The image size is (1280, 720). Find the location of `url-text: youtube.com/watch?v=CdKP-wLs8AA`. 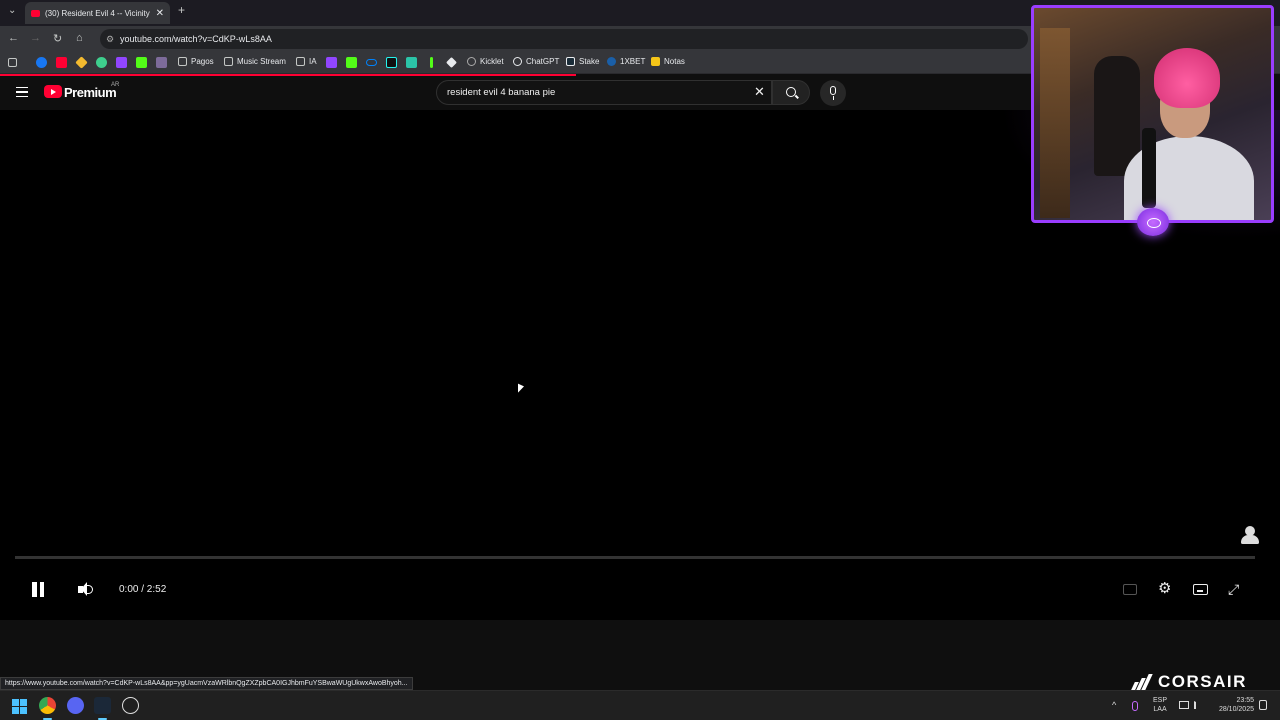

url-text: youtube.com/watch?v=CdKP-wLs8AA is located at coordinates (196, 39).